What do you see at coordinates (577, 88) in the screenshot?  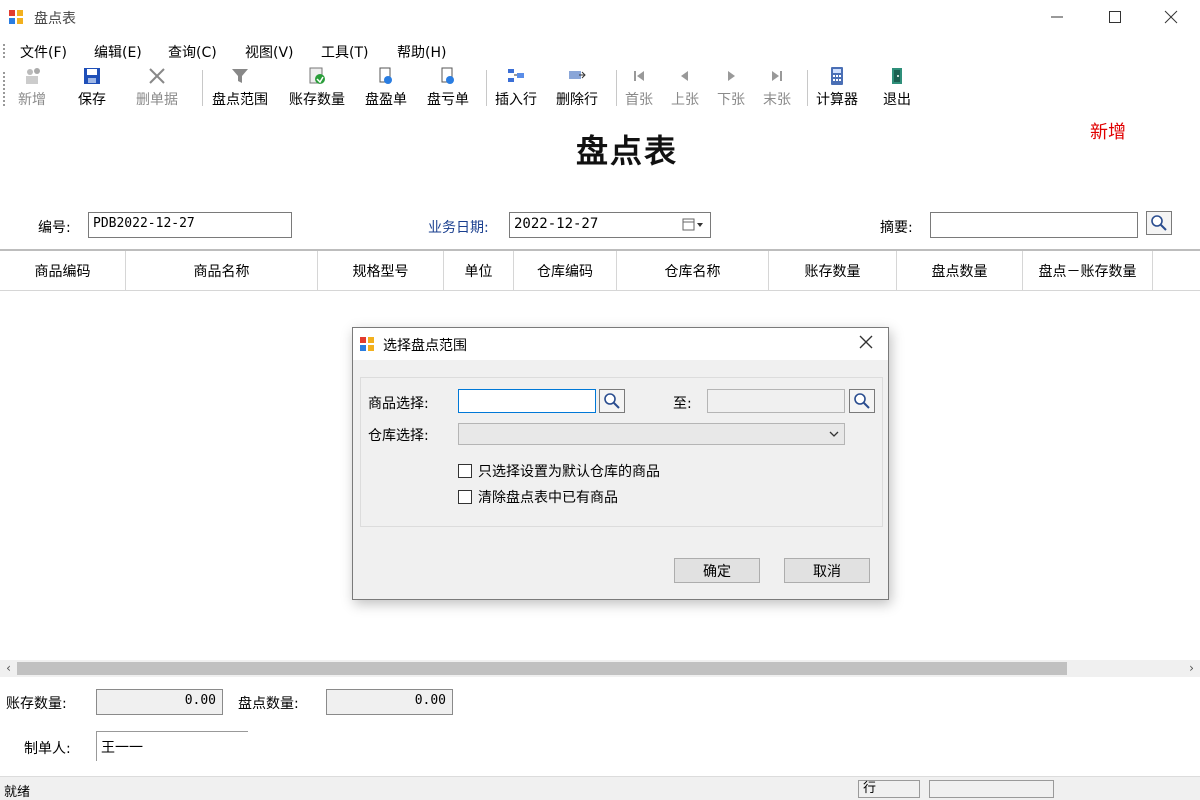 I see `delete-row-button: 删除行` at bounding box center [577, 88].